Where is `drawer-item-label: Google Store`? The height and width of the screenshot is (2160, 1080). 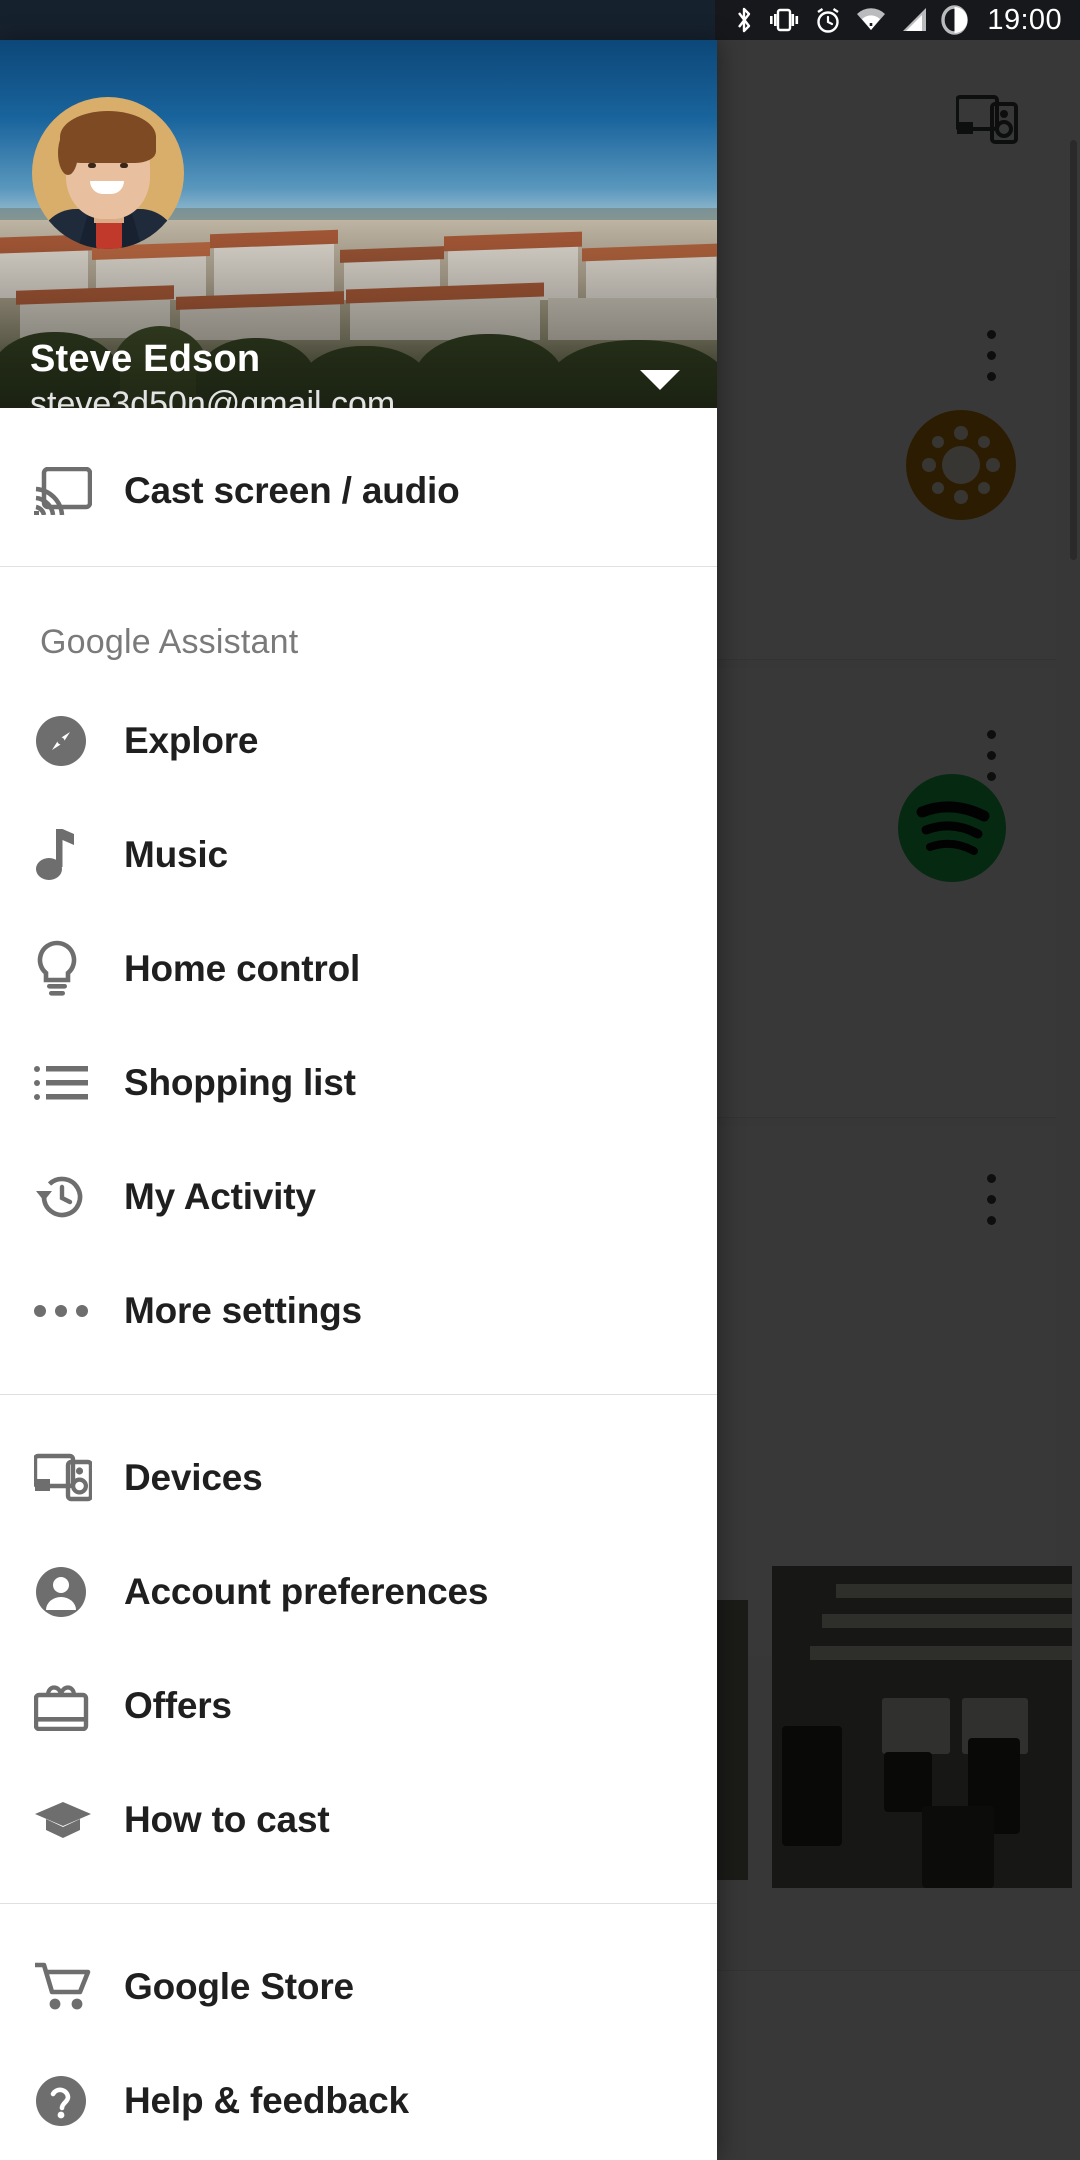 drawer-item-label: Google Store is located at coordinates (239, 1986).